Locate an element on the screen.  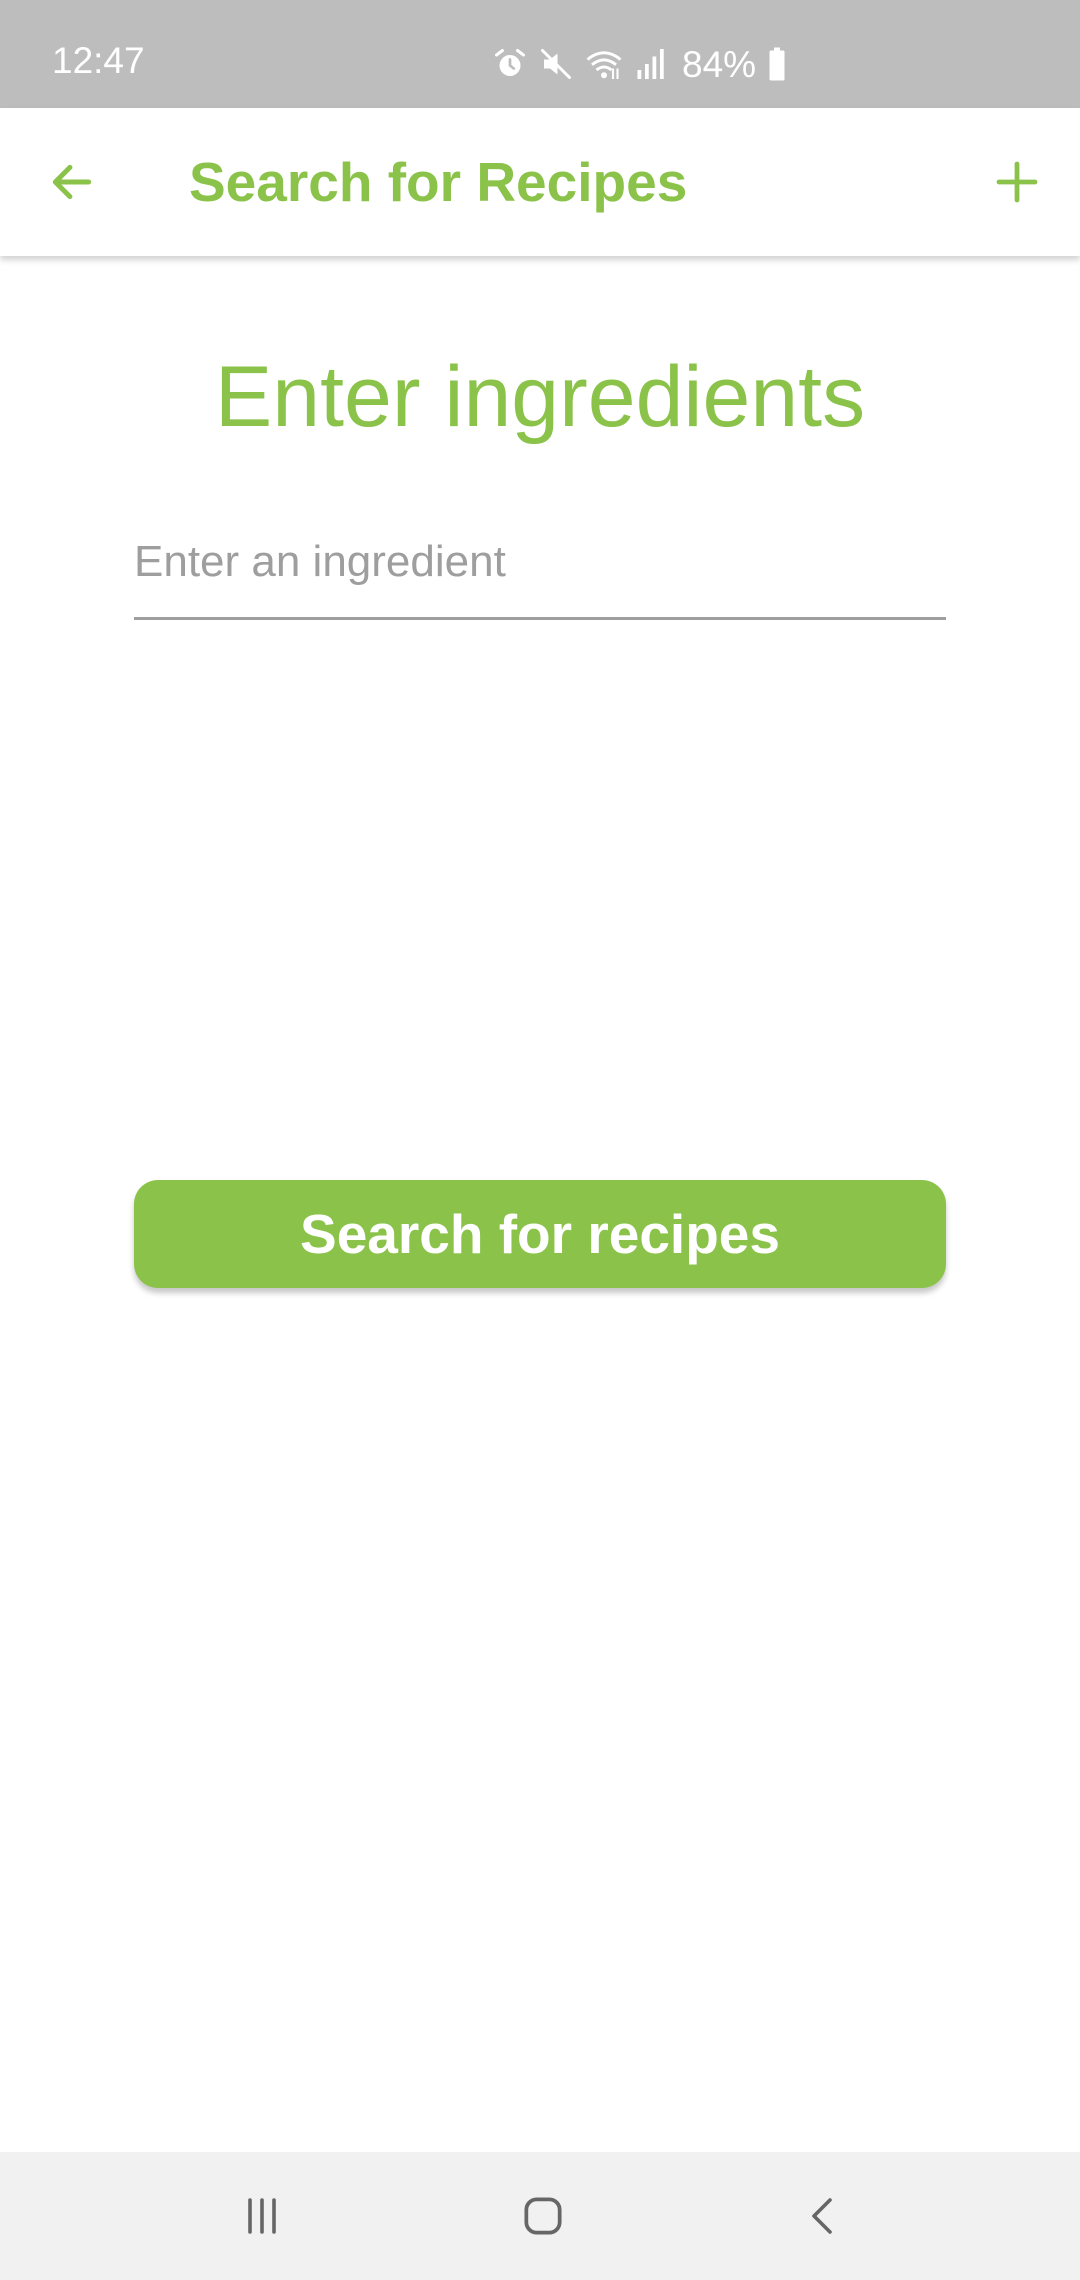
arrow-left-icon is located at coordinates (72, 182).